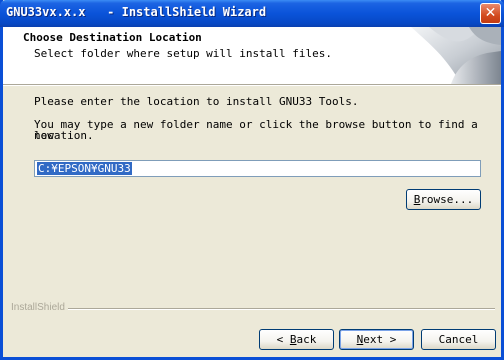 The width and height of the screenshot is (504, 360). Describe the element at coordinates (376, 339) in the screenshot. I see `next-button: Next >` at that location.